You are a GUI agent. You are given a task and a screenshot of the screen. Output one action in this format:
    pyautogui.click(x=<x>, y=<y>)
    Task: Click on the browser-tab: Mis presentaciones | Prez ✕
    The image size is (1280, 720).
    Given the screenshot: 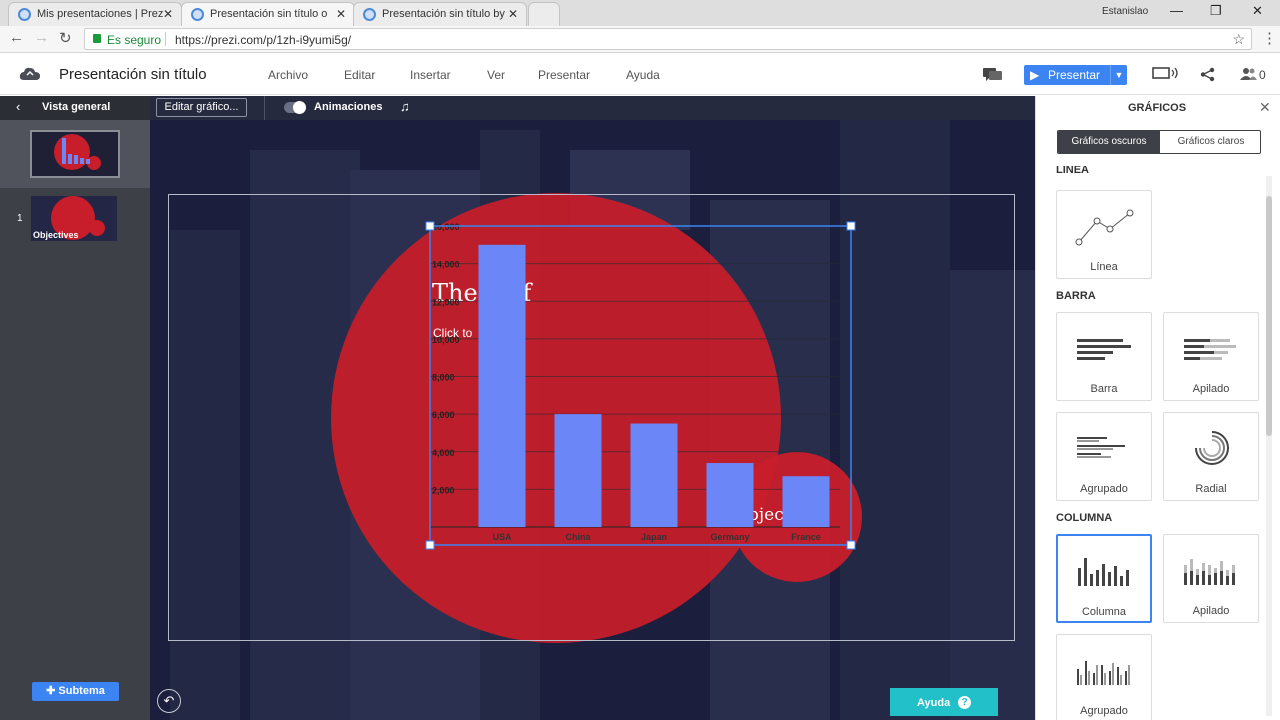 What is the action you would take?
    pyautogui.click(x=95, y=14)
    